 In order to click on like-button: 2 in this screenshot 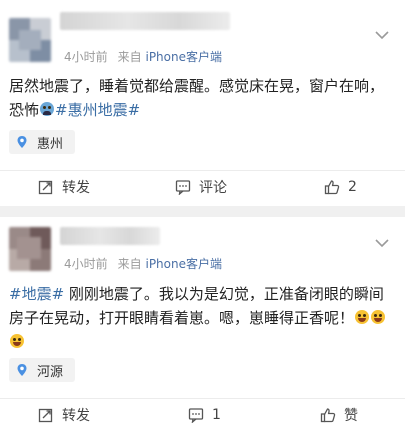, I will do `click(340, 187)`.